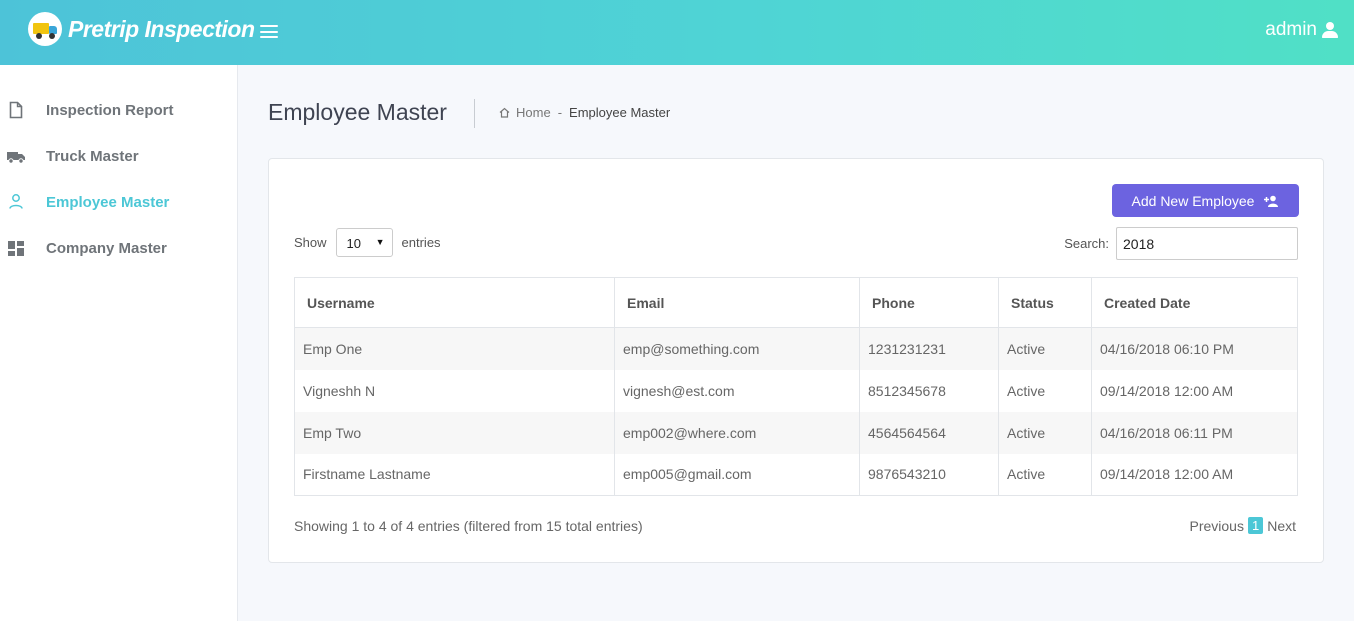 The width and height of the screenshot is (1354, 621). Describe the element at coordinates (1207, 243) in the screenshot. I see `search-input` at that location.